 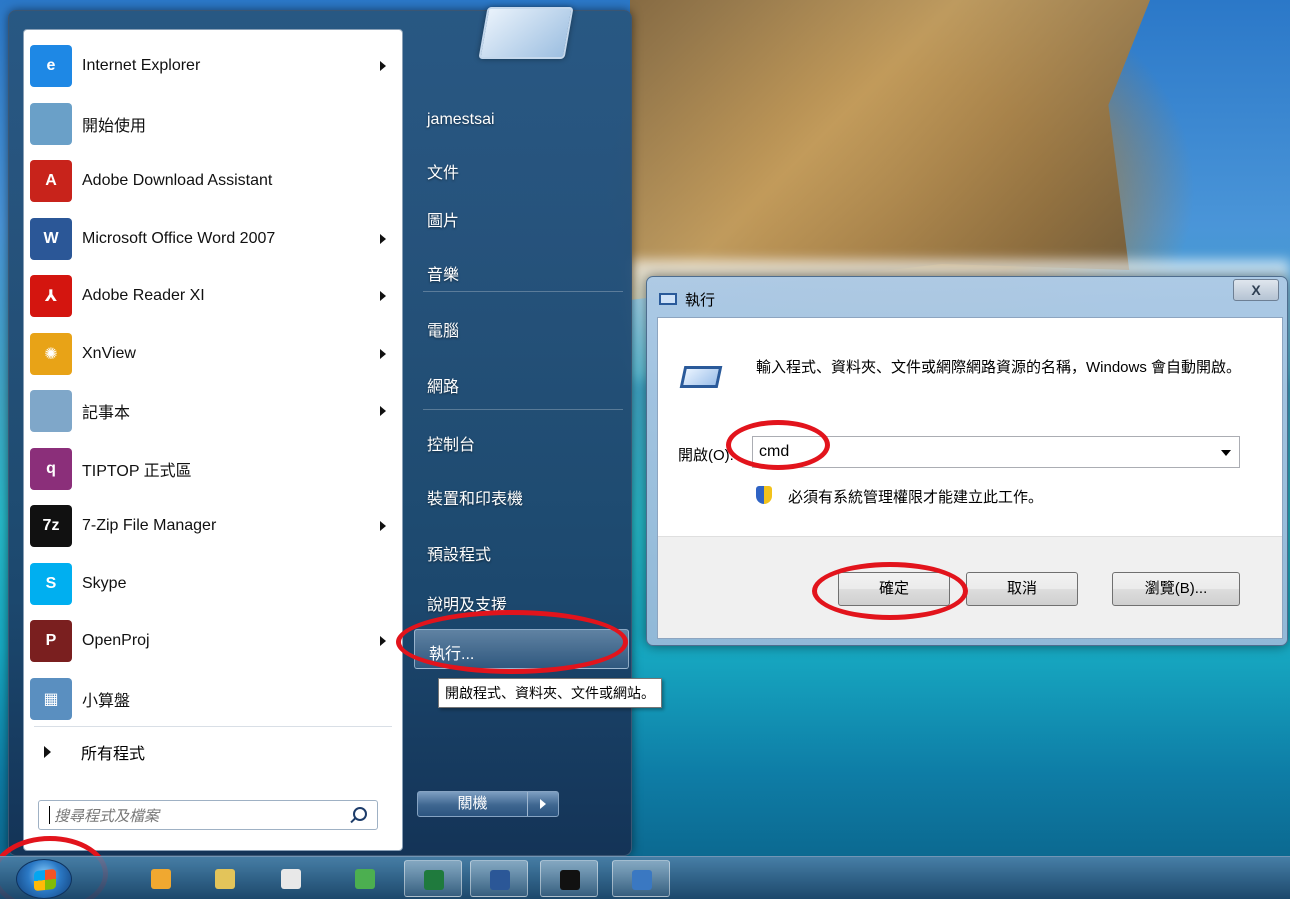 What do you see at coordinates (443, 273) in the screenshot?
I see `music-link: 音樂` at bounding box center [443, 273].